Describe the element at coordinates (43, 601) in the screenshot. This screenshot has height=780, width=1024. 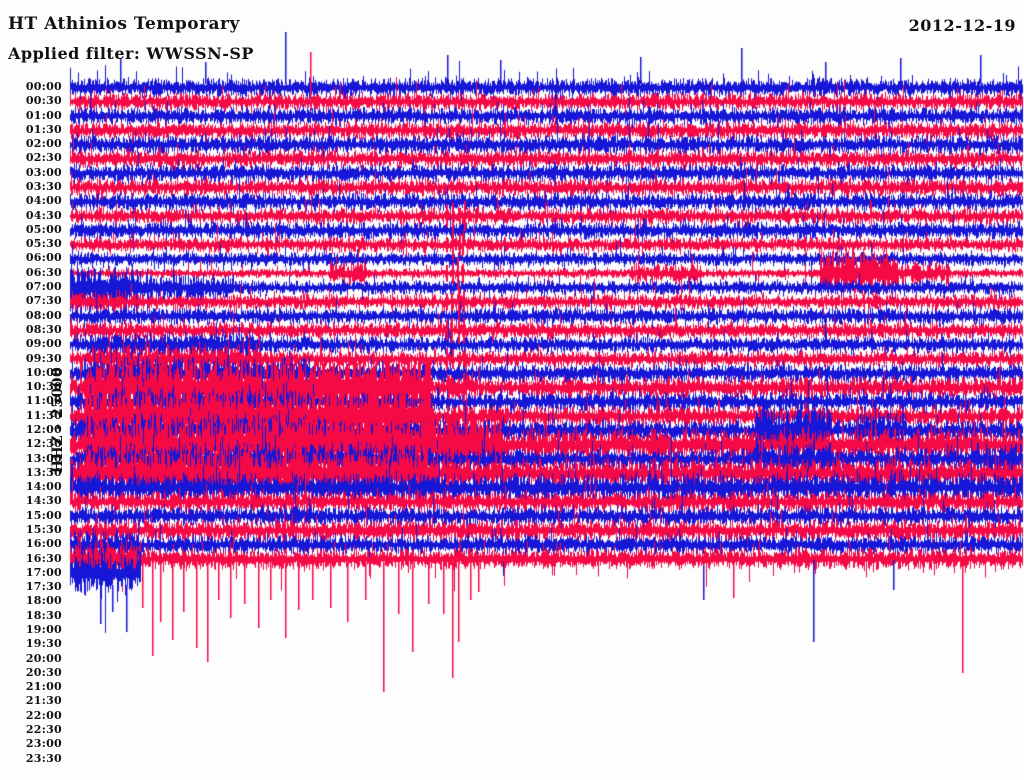
I see `time-label: 18:00` at that location.